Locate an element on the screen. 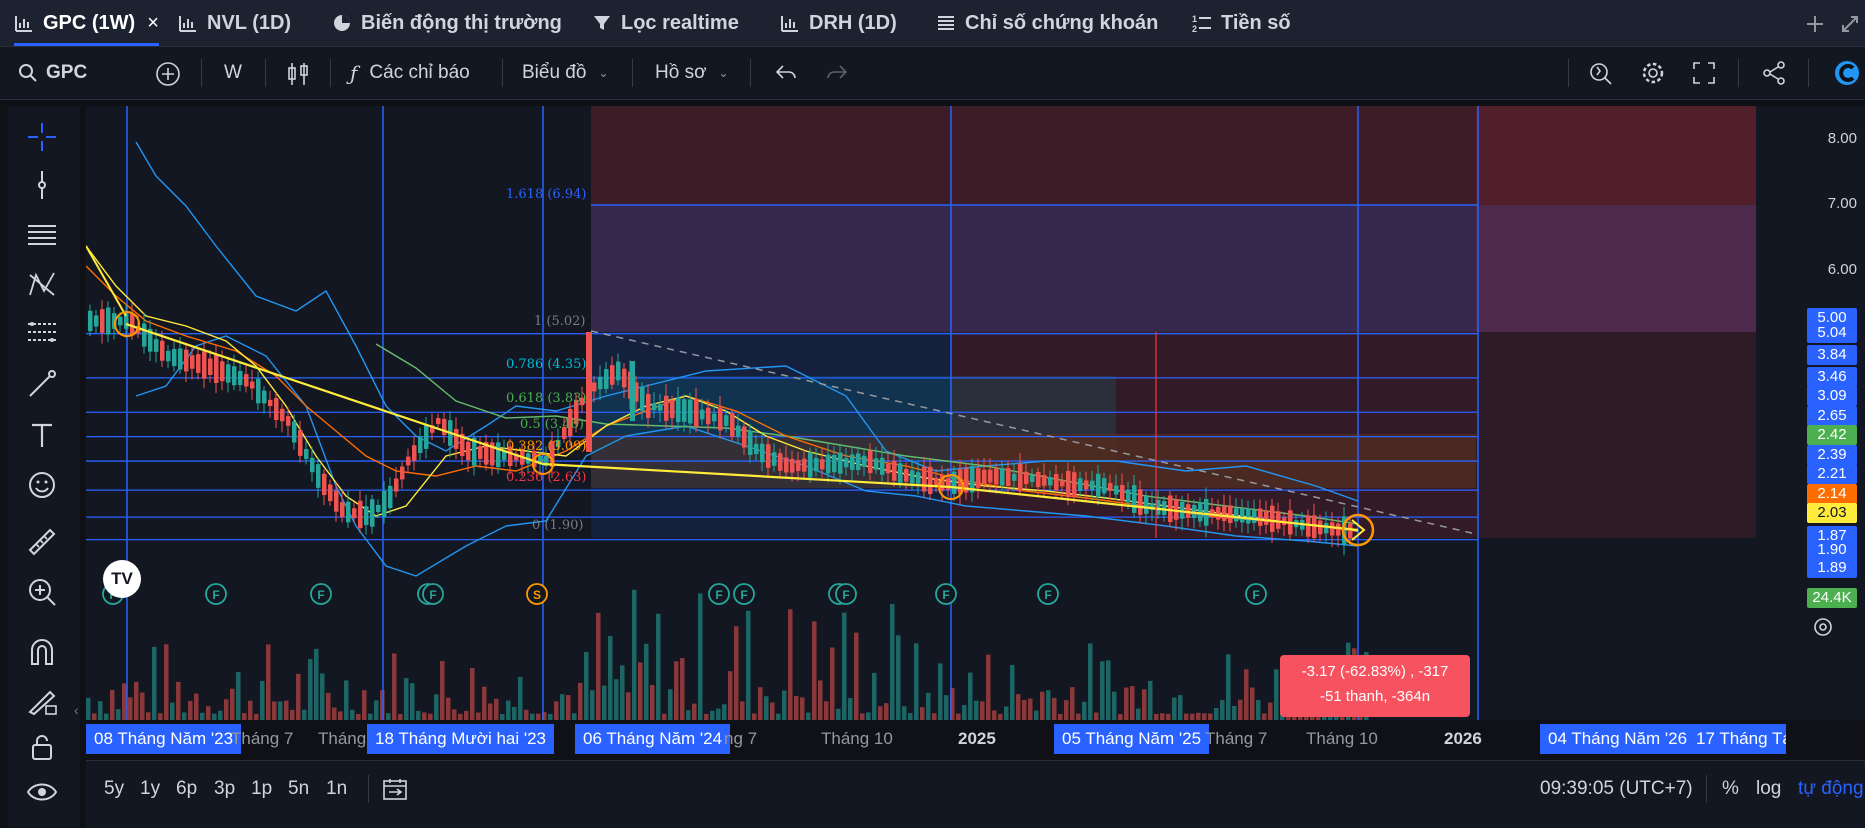 Image resolution: width=1865 pixels, height=828 pixels. settings-icon is located at coordinates (1823, 627).